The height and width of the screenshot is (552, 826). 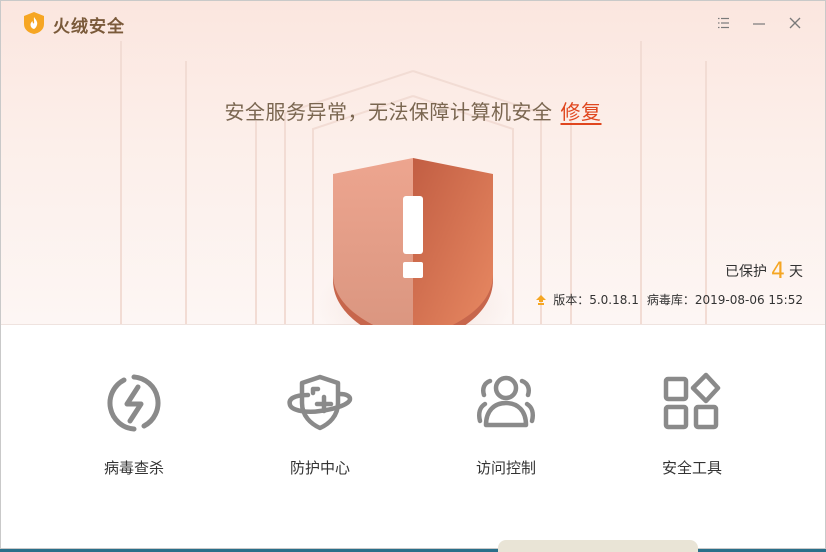 I want to click on title-bar: 火绒安全, so click(x=413, y=23).